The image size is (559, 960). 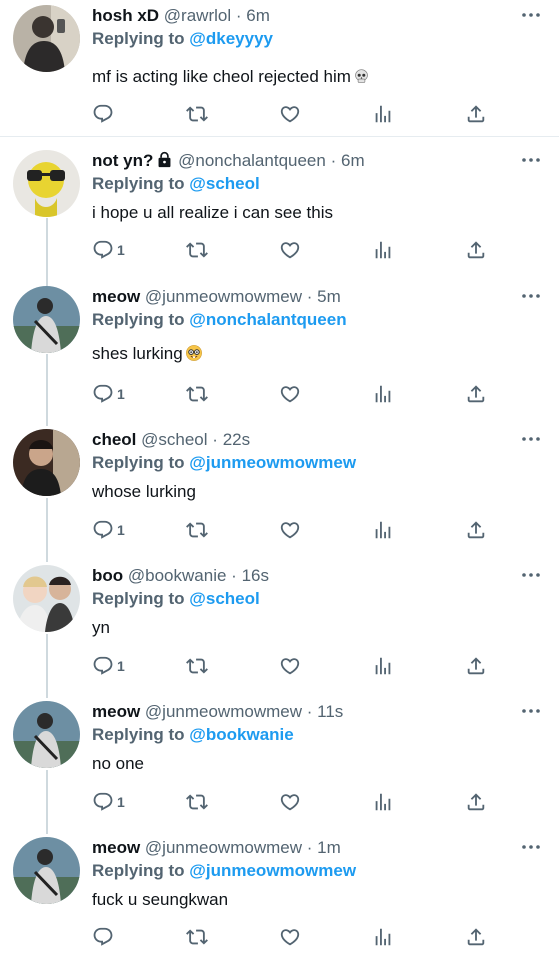 I want to click on mention-link: @nonchalantqueen, so click(x=267, y=319).